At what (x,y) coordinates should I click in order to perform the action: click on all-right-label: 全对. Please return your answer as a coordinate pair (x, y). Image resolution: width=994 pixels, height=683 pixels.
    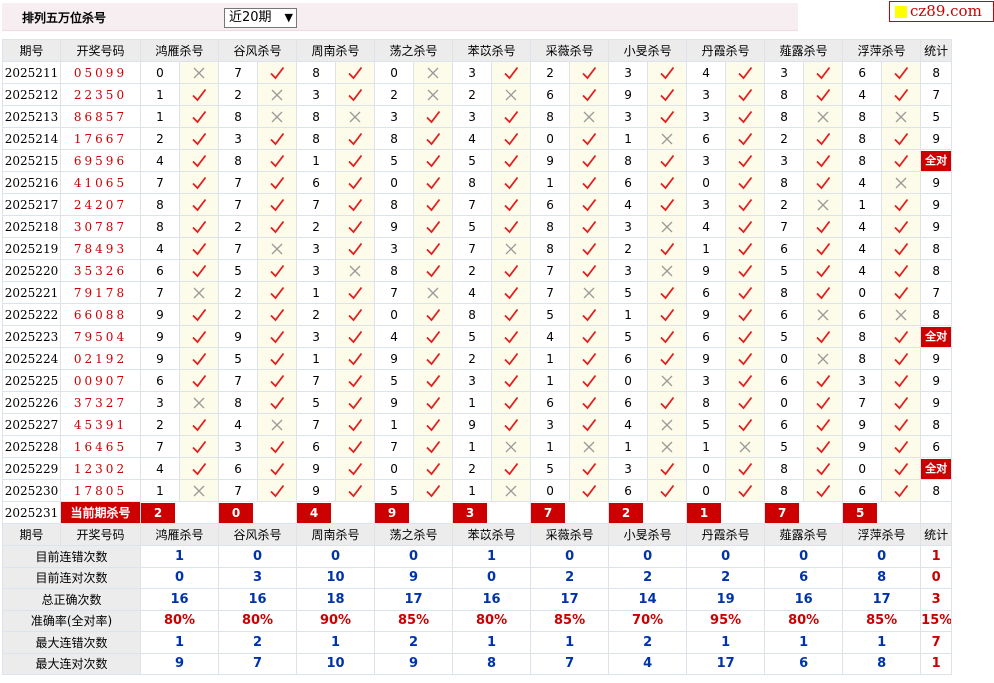
    Looking at the image, I should click on (936, 336).